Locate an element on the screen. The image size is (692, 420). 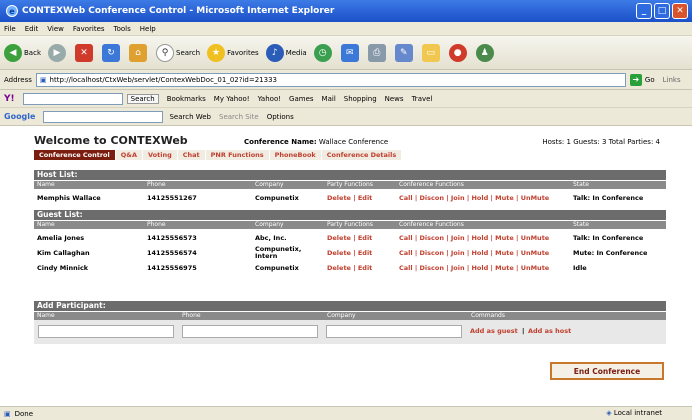
people-button: ♟ is located at coordinates (485, 52).